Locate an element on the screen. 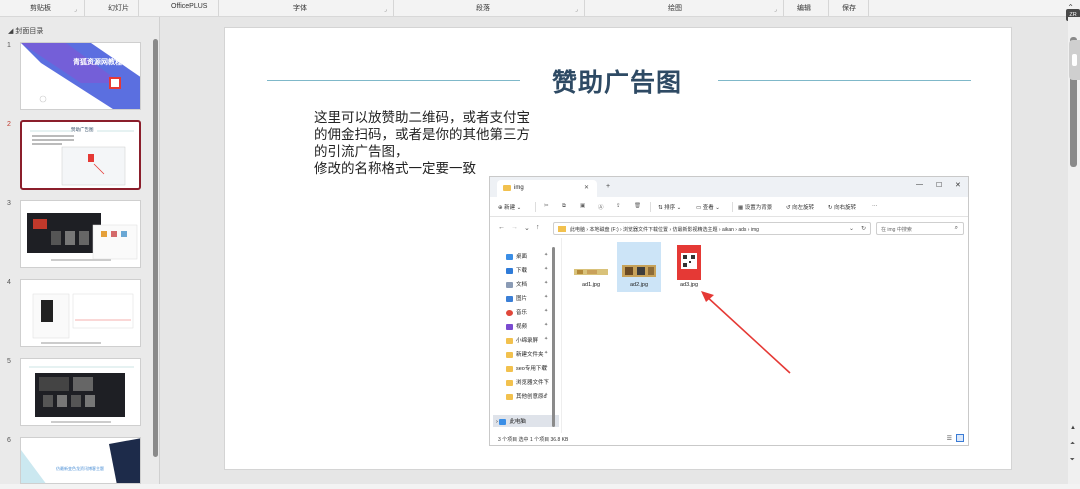  ribbon-group-paragraph: 段落 is located at coordinates (483, 8).